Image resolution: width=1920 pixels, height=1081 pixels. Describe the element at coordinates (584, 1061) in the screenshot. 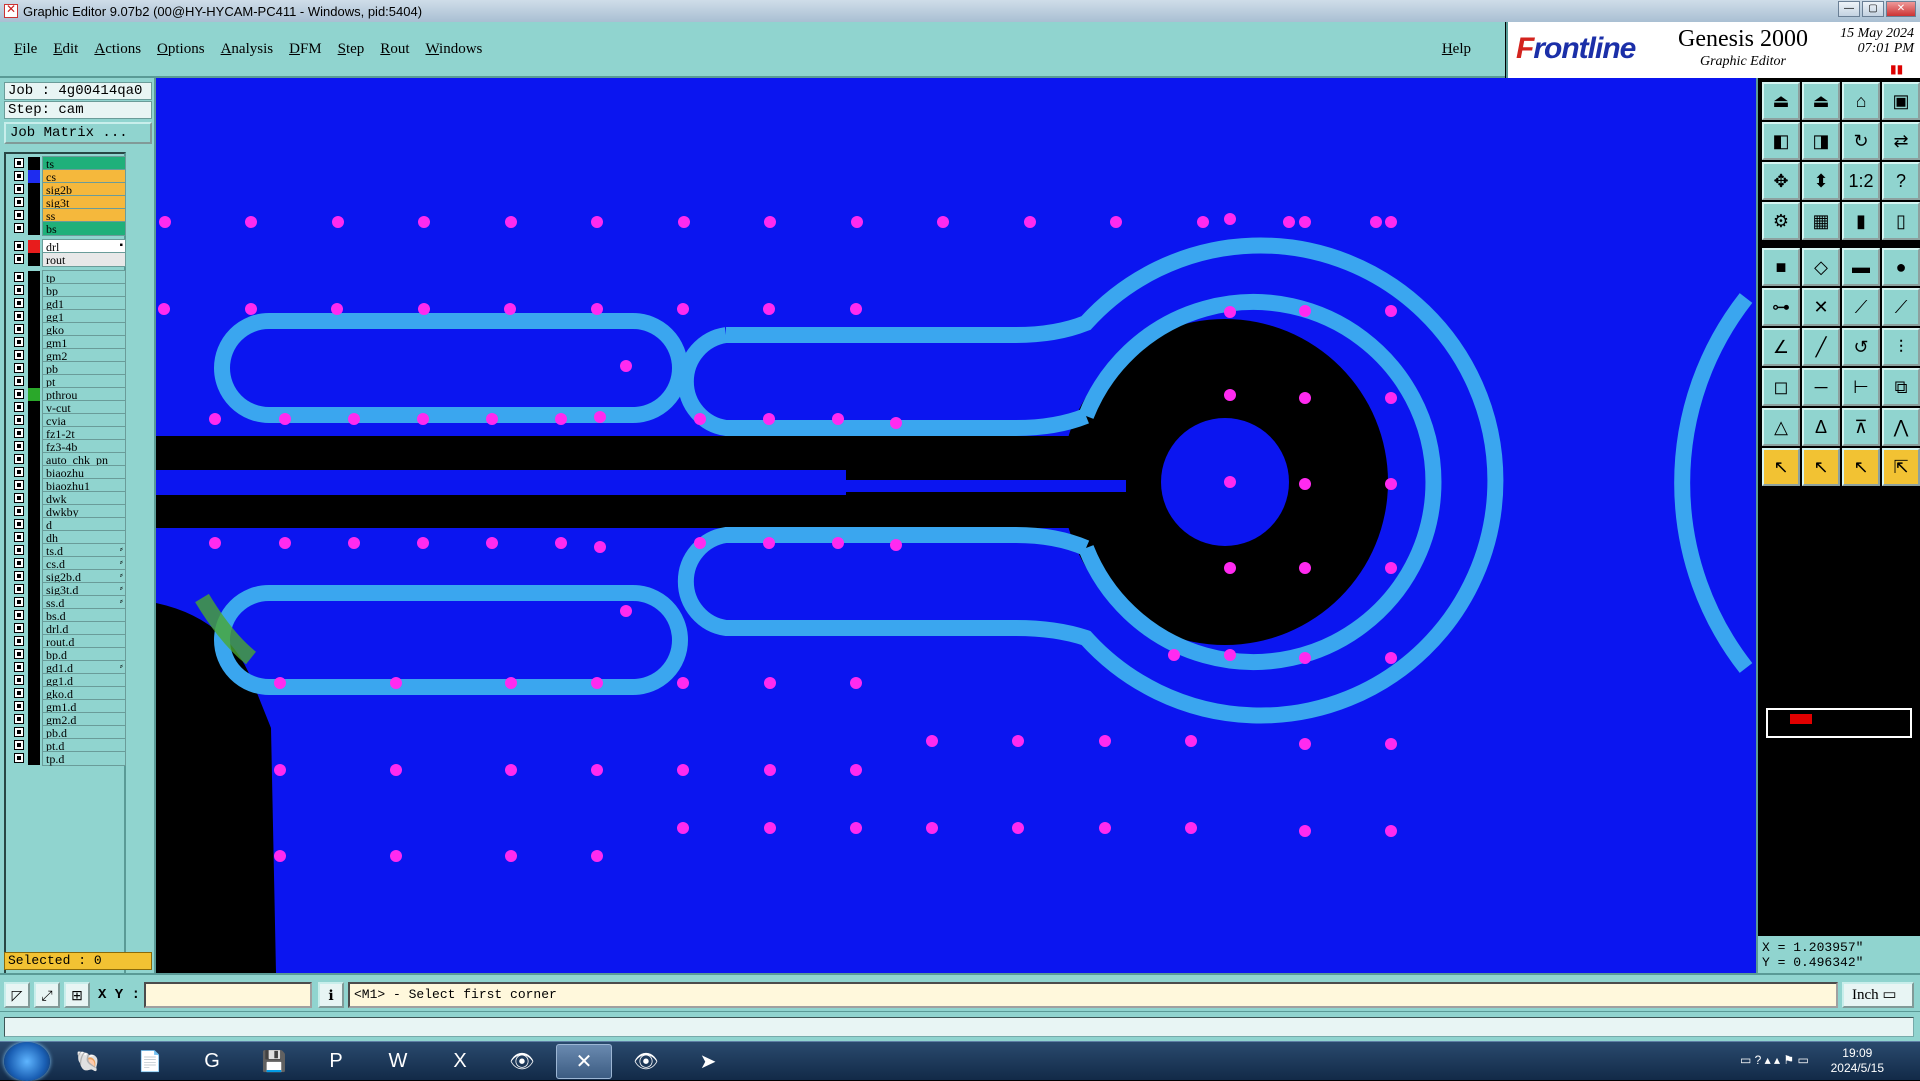

I see `genesis-icon: ✕` at that location.